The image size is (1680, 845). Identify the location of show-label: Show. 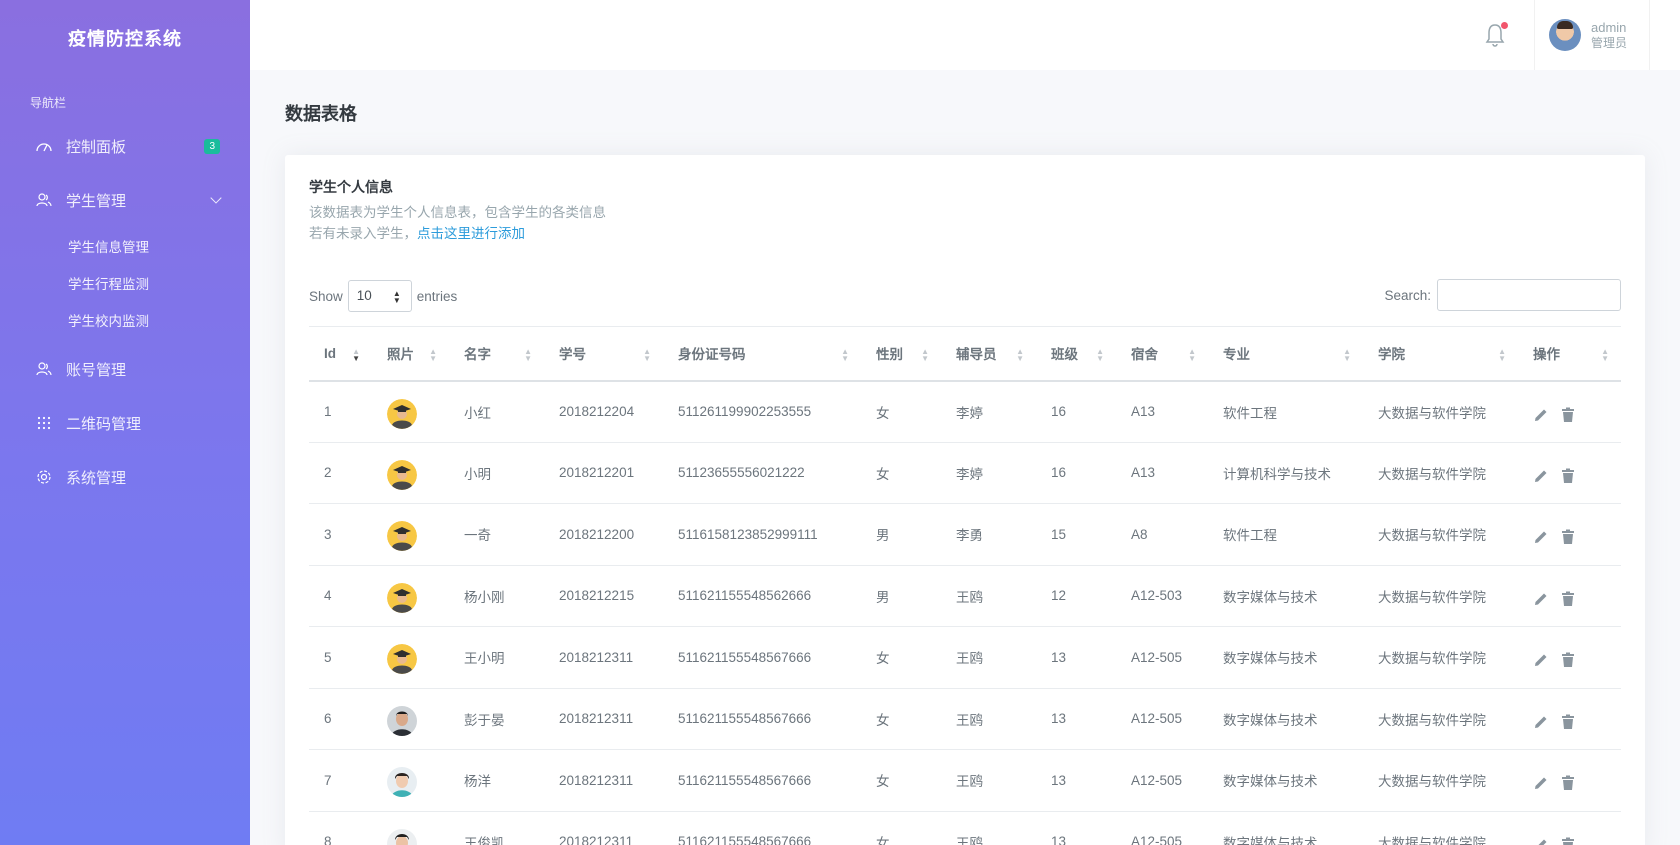
(326, 296).